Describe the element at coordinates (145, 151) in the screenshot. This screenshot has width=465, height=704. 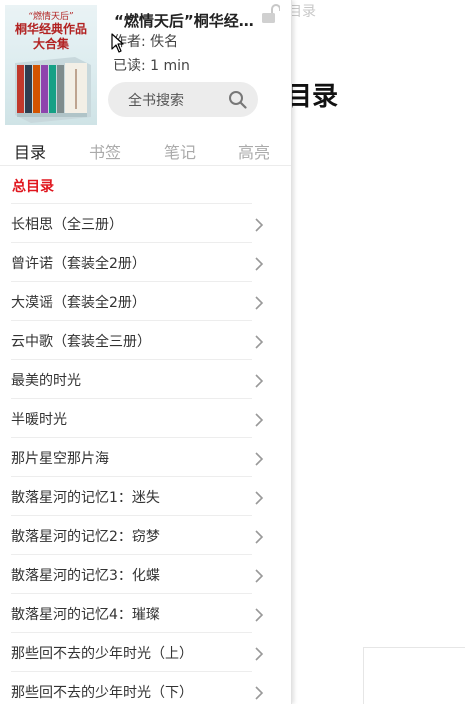
I see `drawer-tabs: 目录 书签 笔记 高亮` at that location.